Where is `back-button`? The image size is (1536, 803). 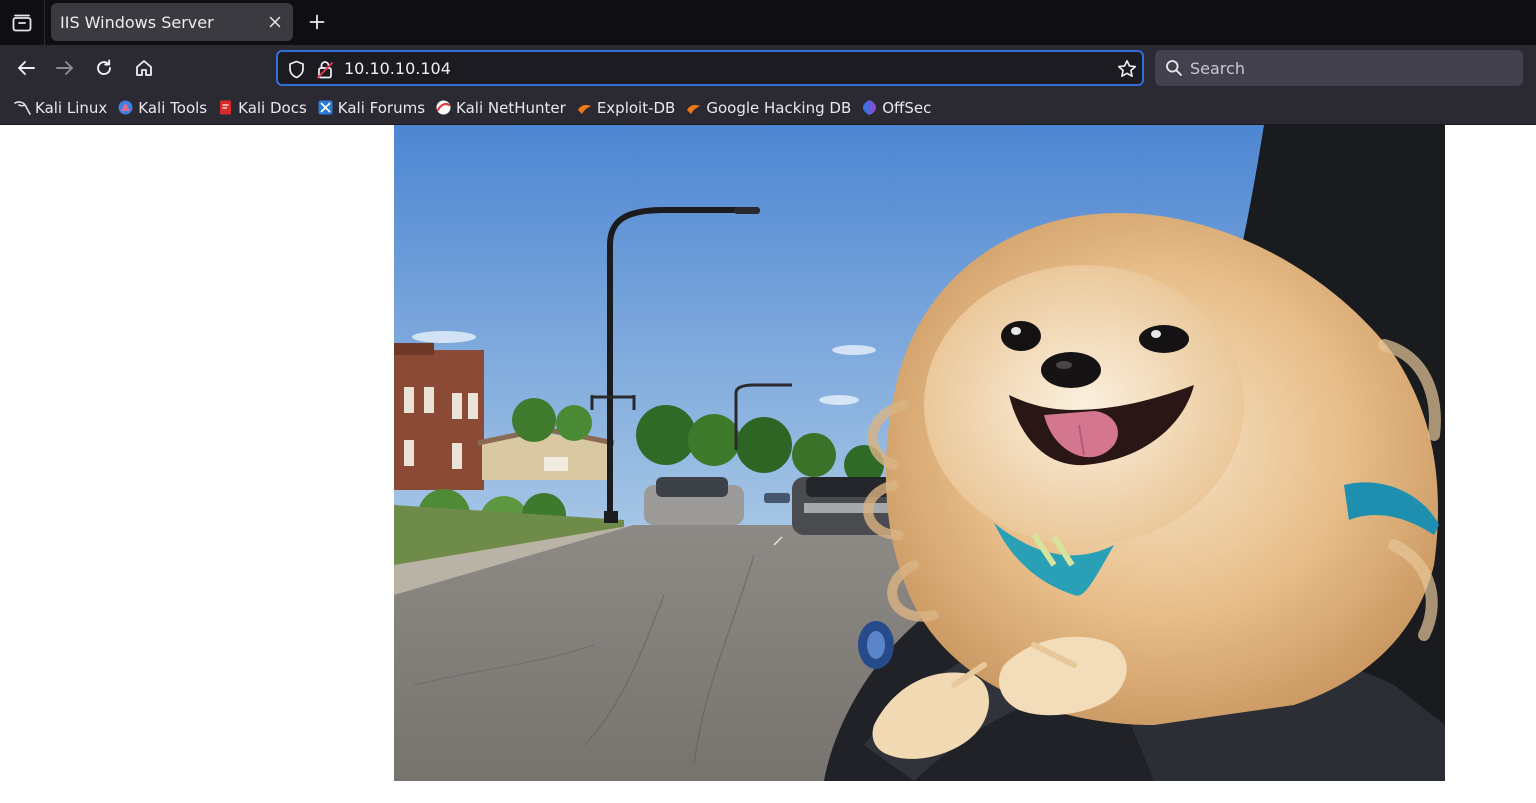 back-button is located at coordinates (26, 68).